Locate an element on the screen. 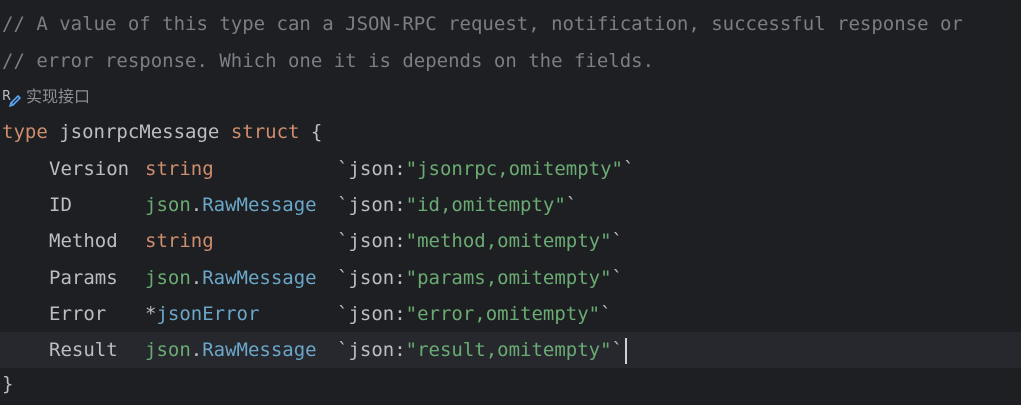 The width and height of the screenshot is (1021, 405). implement-interface-hint: R 实现接口 is located at coordinates (45, 97).